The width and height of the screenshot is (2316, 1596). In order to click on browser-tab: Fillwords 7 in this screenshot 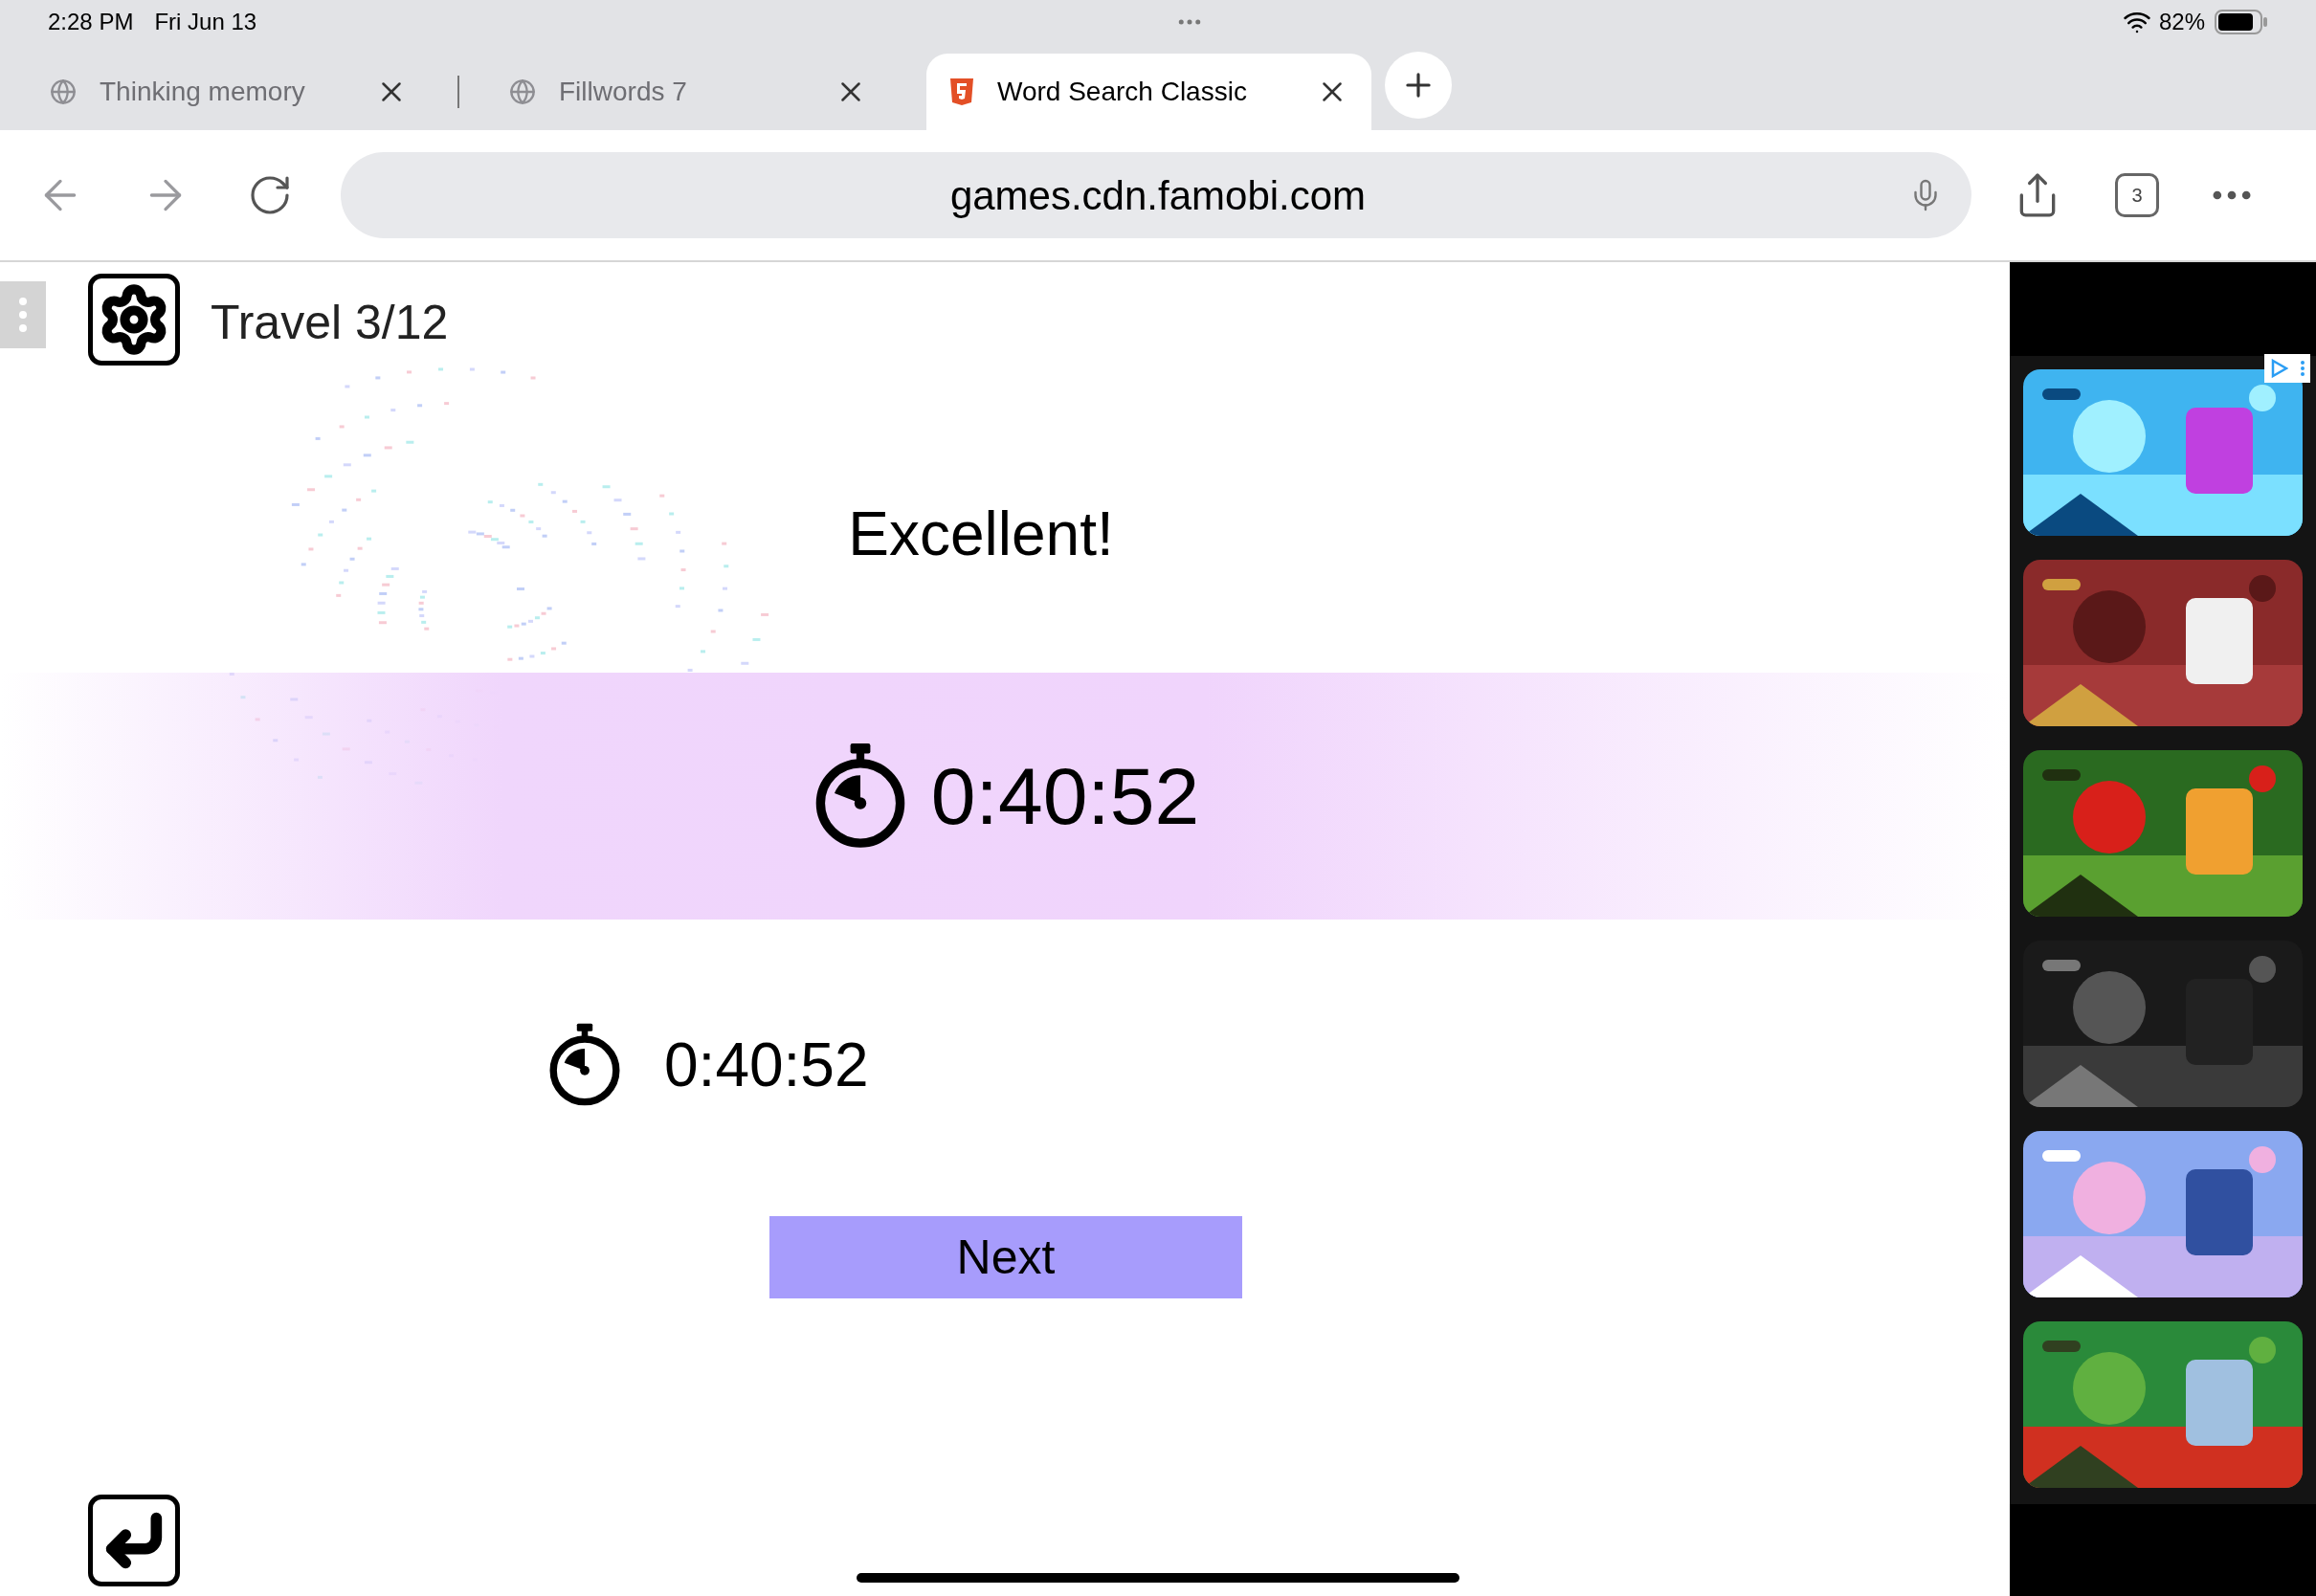, I will do `click(688, 92)`.